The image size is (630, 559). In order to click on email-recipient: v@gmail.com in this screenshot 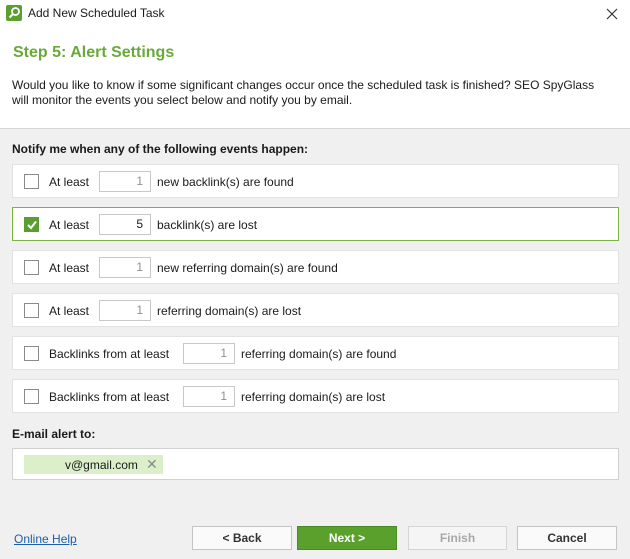, I will do `click(101, 465)`.